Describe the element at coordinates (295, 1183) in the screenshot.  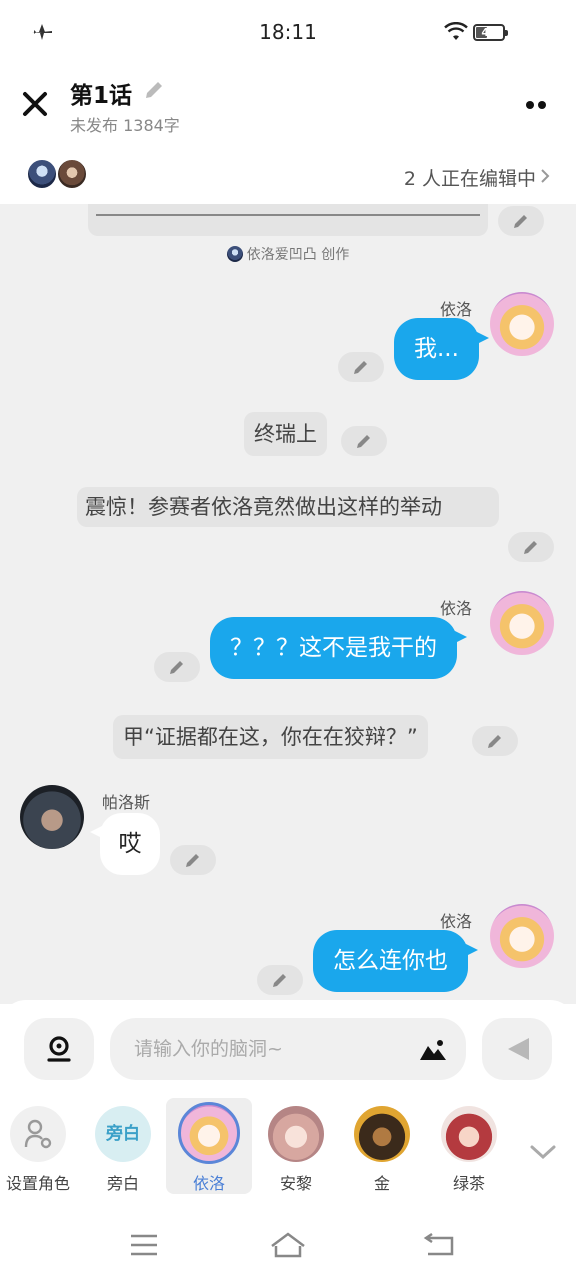
I see `role-name: 安黎` at that location.